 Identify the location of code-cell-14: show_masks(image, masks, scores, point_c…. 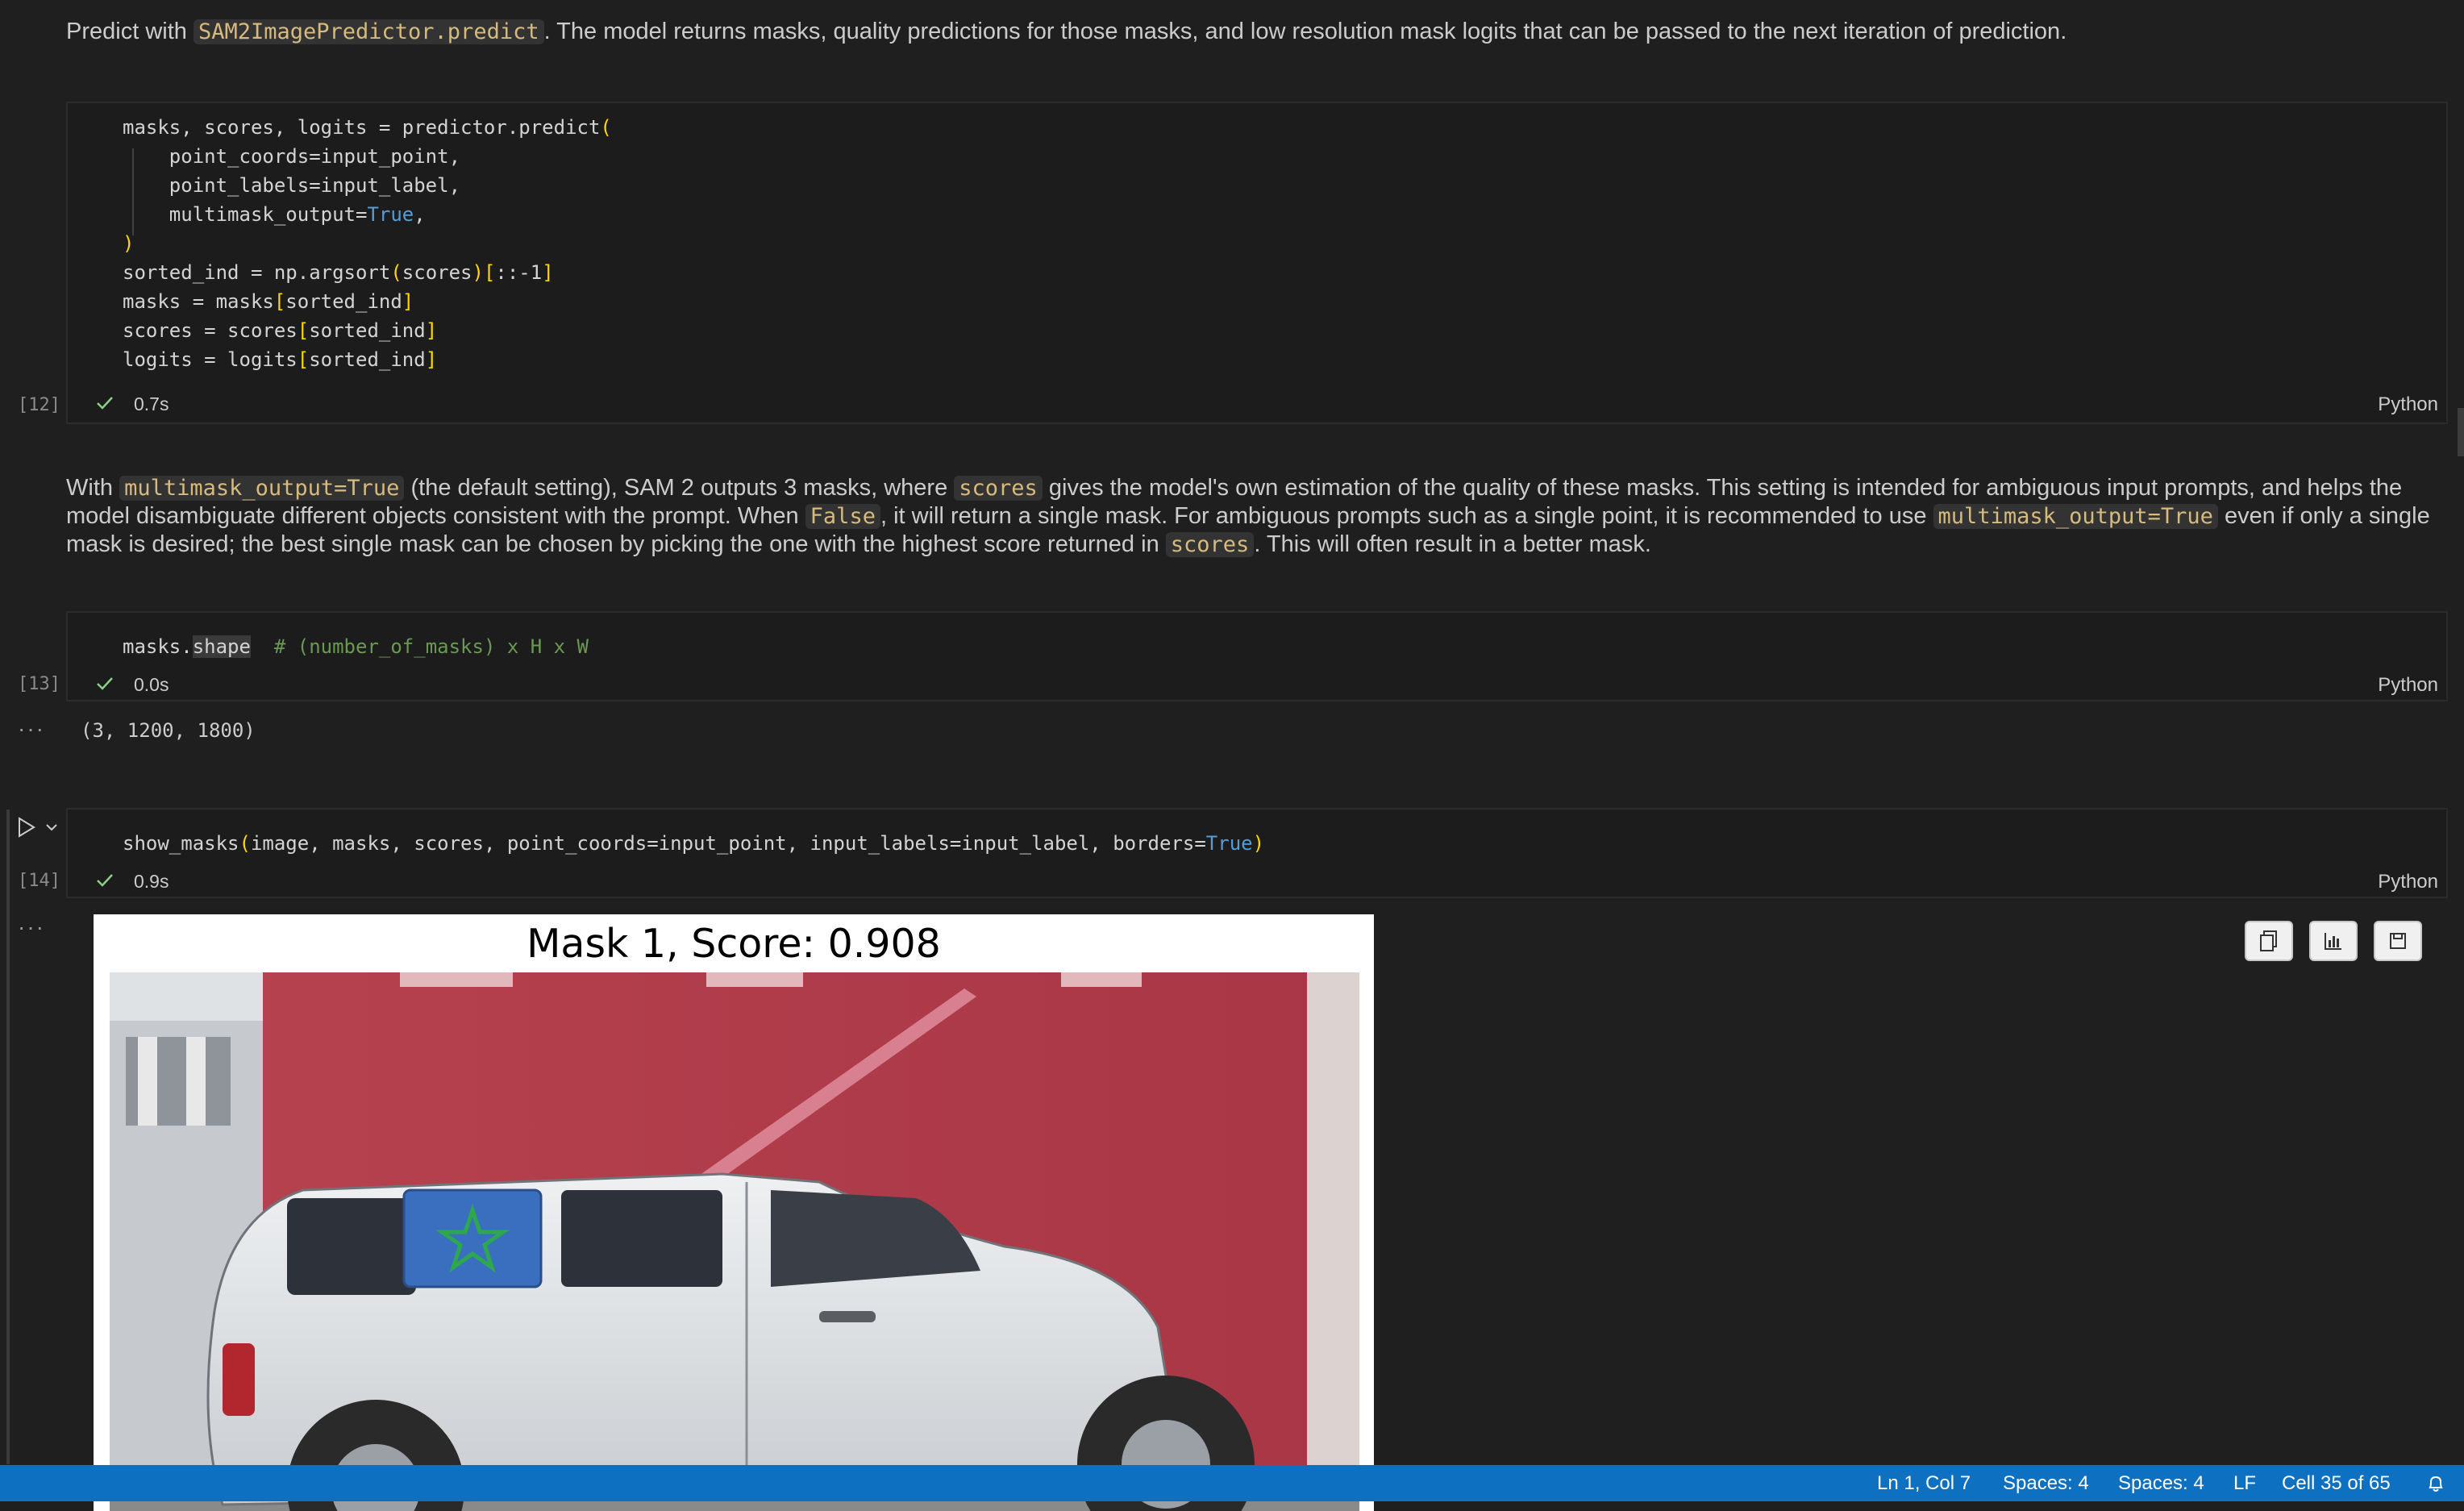
(1257, 853).